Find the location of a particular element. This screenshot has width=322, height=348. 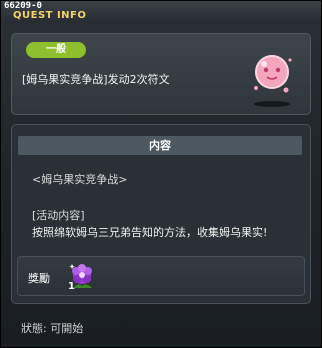

reward-count: 1 is located at coordinates (71, 286).